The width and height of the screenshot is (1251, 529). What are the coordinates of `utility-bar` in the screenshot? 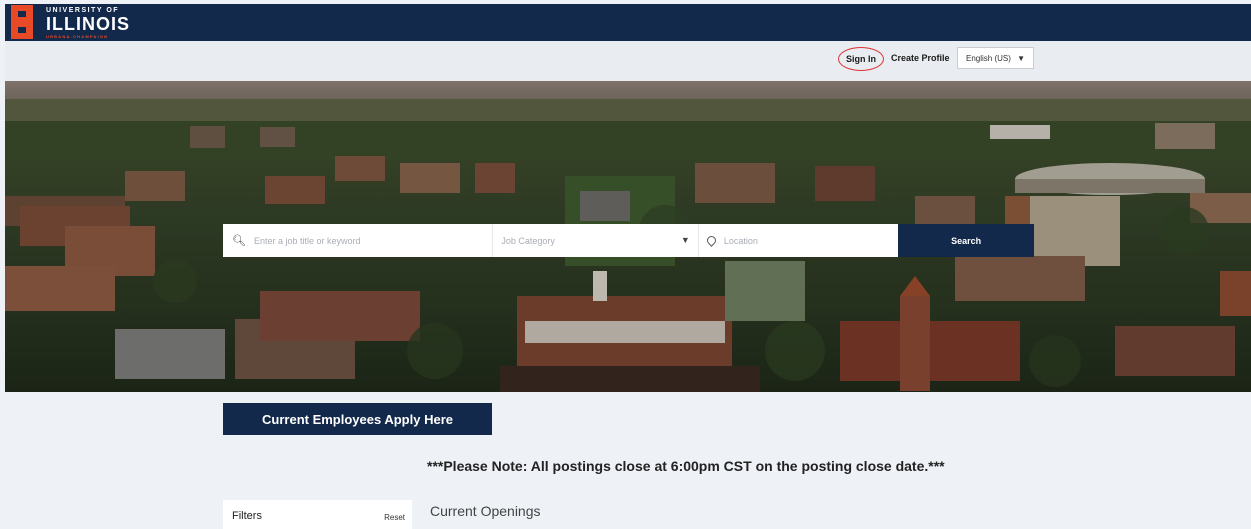 It's located at (628, 61).